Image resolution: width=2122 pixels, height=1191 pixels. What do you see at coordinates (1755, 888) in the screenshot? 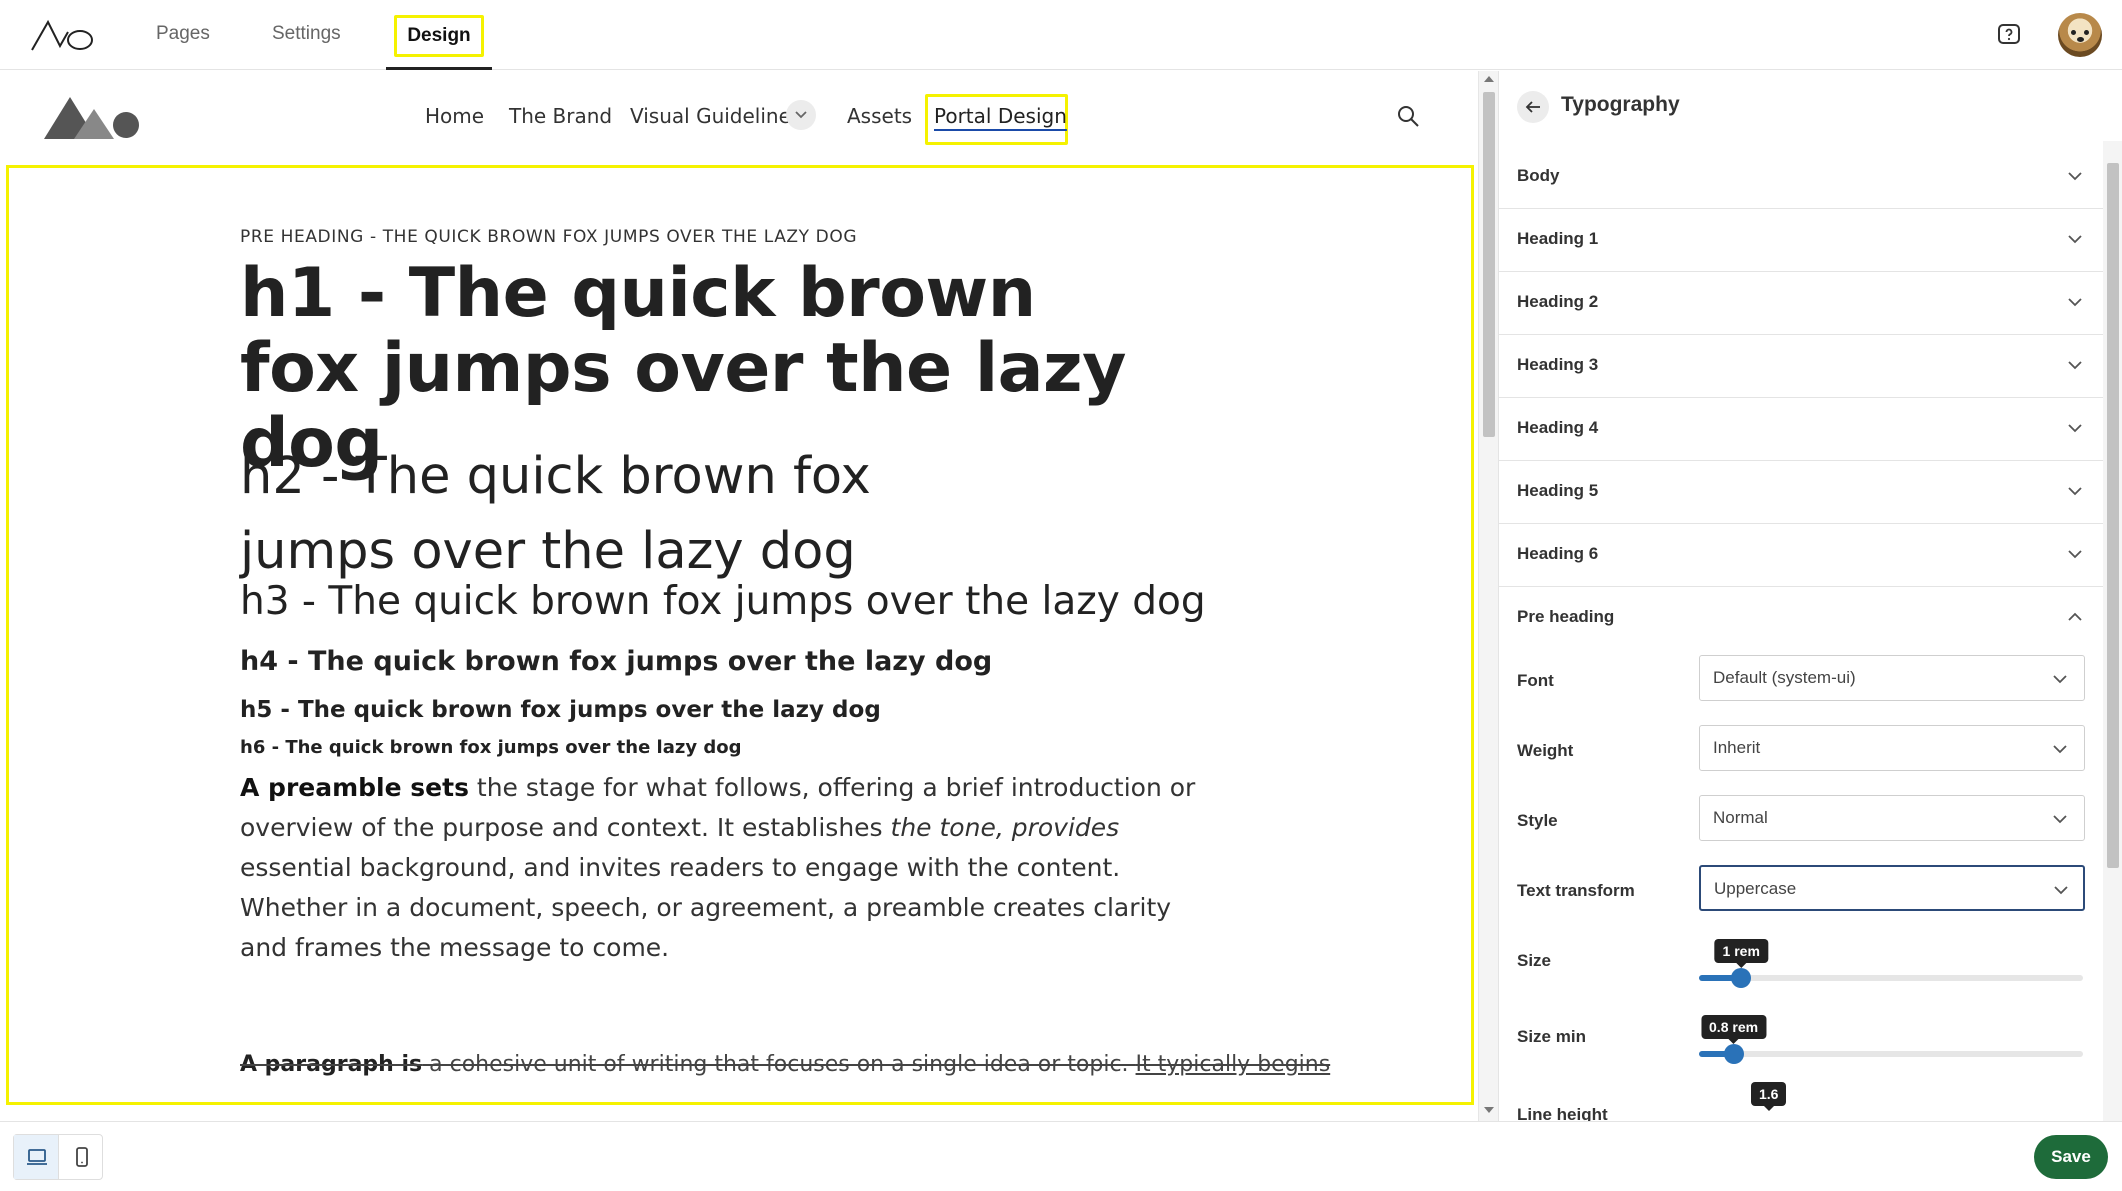
I see `text-transform-value: Uppercase` at bounding box center [1755, 888].